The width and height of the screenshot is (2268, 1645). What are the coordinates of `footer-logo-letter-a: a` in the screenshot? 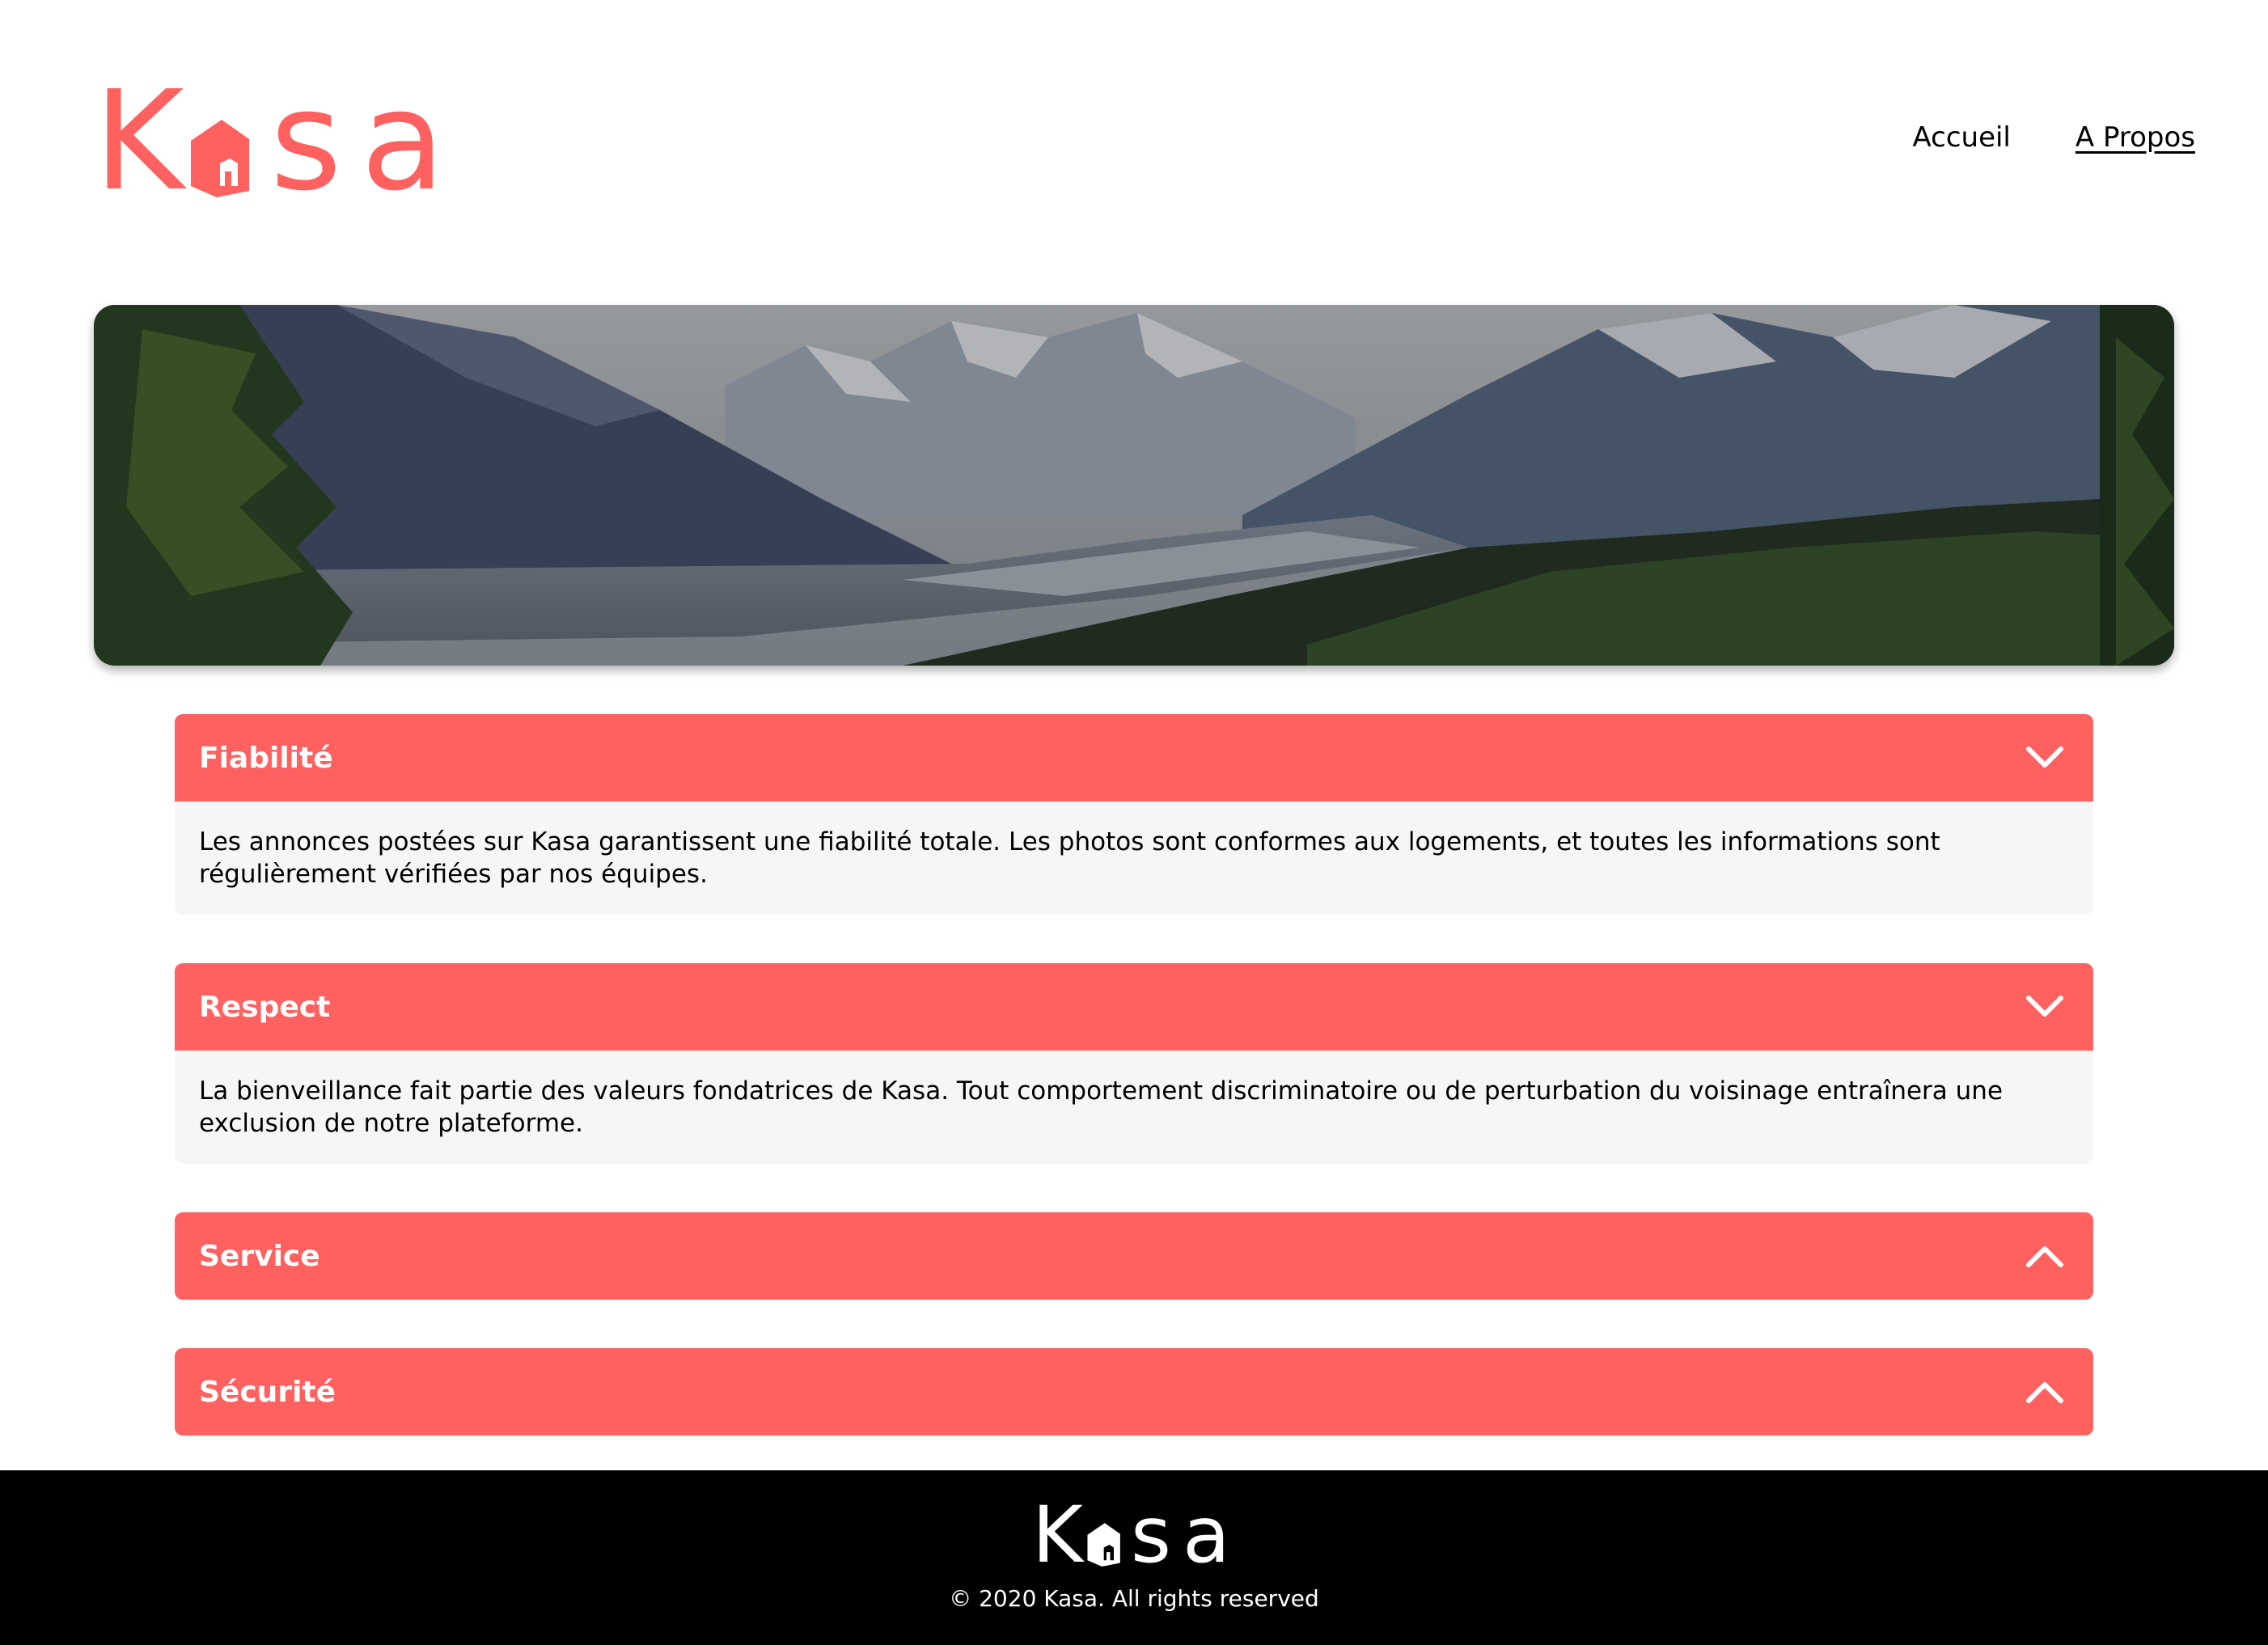 It's located at (1207, 1535).